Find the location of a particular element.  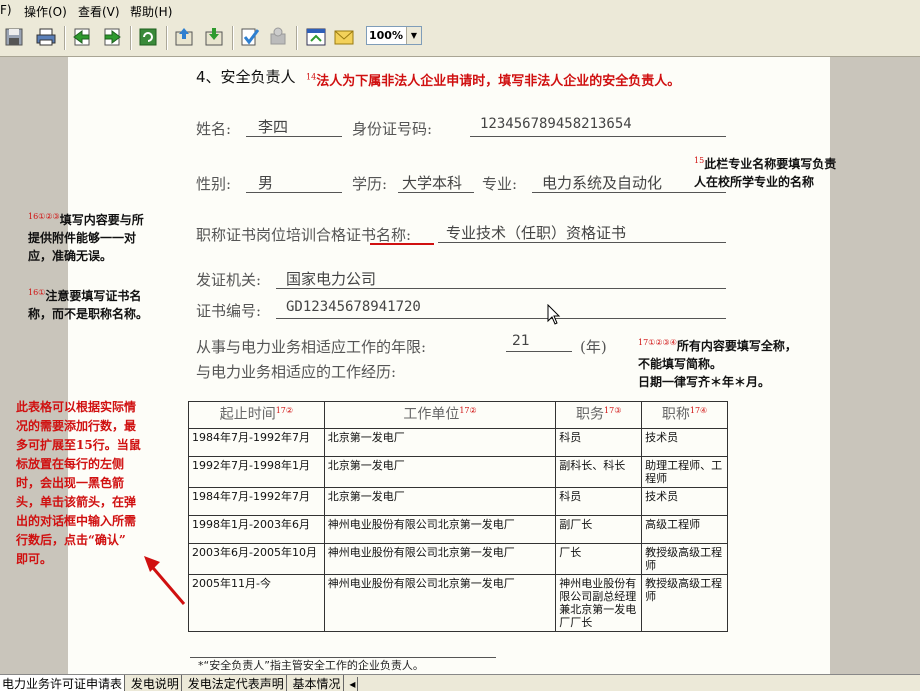

toolbar is located at coordinates (460, 38).